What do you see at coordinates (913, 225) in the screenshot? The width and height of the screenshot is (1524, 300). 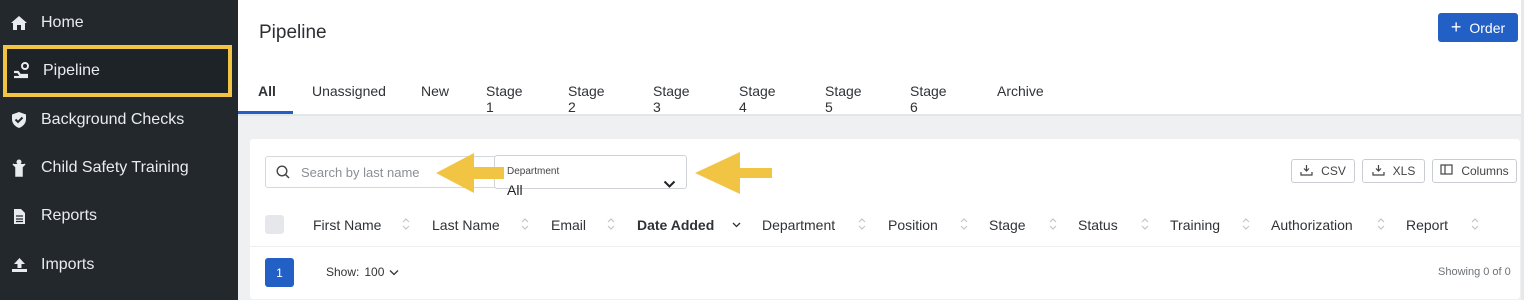 I see `column-position: Position` at bounding box center [913, 225].